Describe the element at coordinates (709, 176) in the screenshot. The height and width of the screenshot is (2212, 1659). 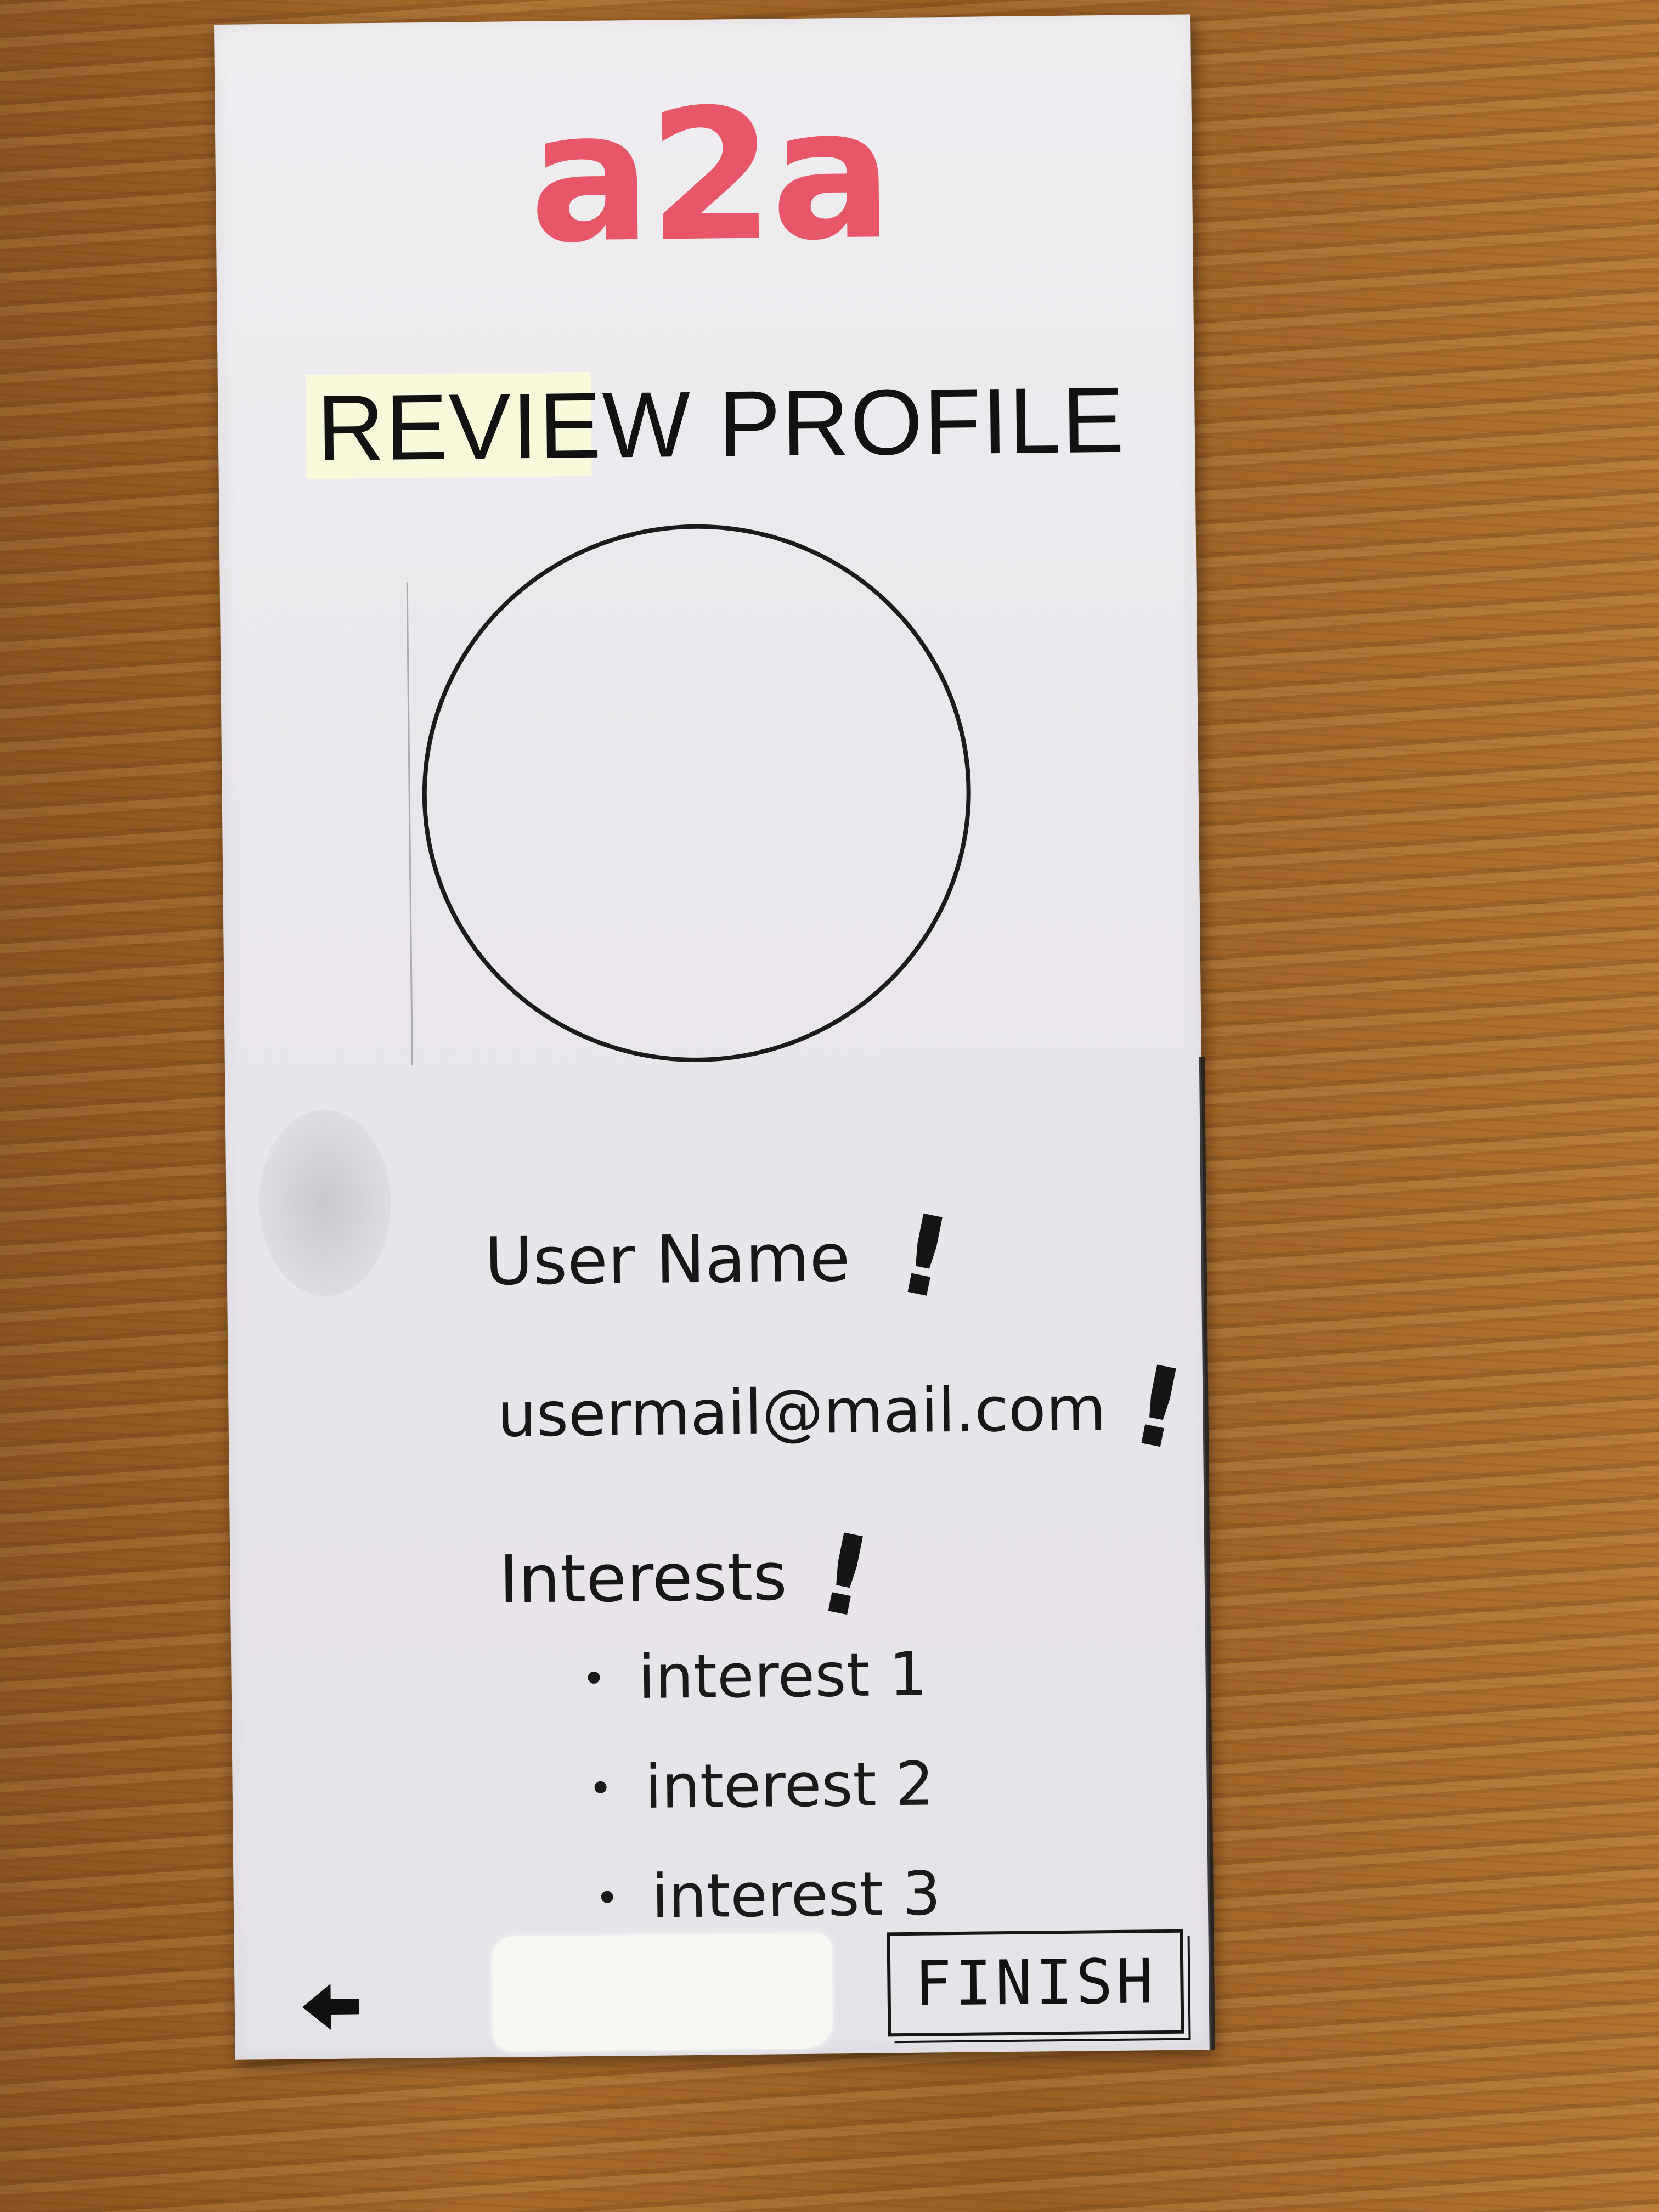
I see `app-logo: a2a` at that location.